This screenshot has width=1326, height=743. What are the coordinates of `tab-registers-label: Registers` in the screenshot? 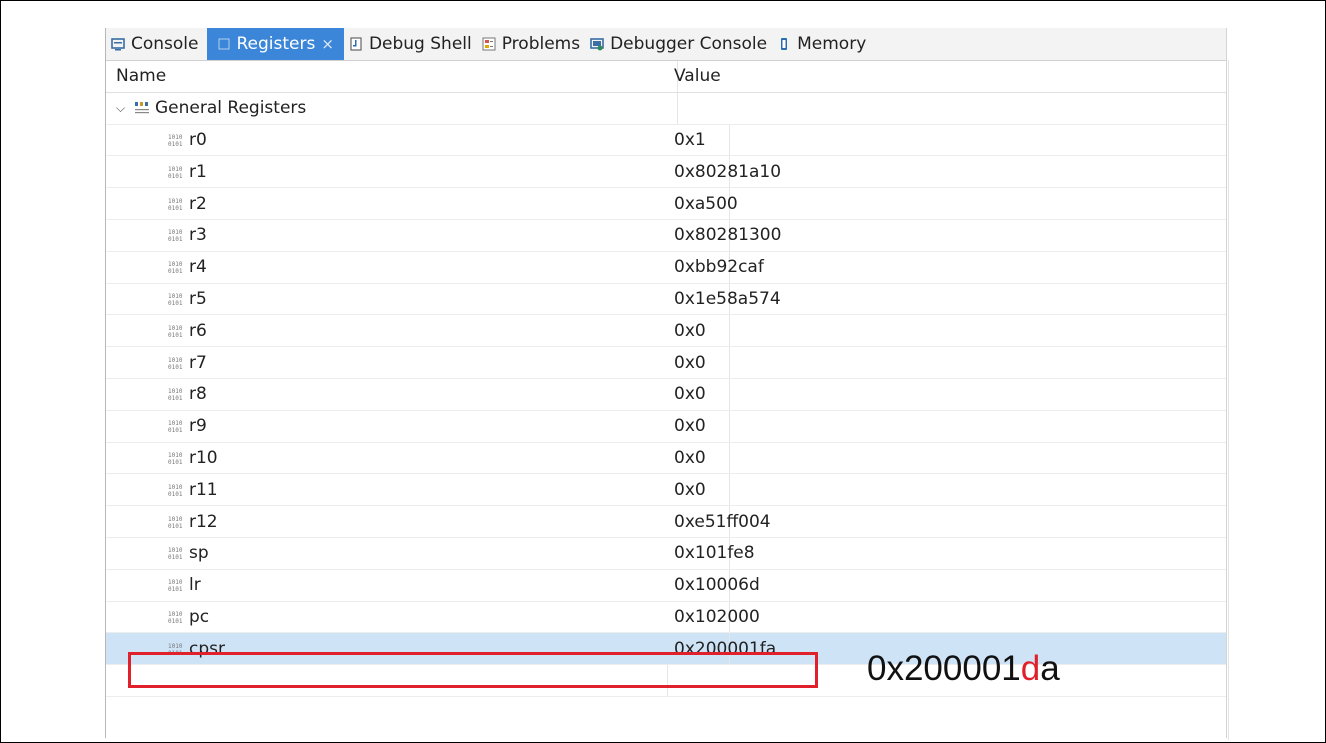 It's located at (276, 44).